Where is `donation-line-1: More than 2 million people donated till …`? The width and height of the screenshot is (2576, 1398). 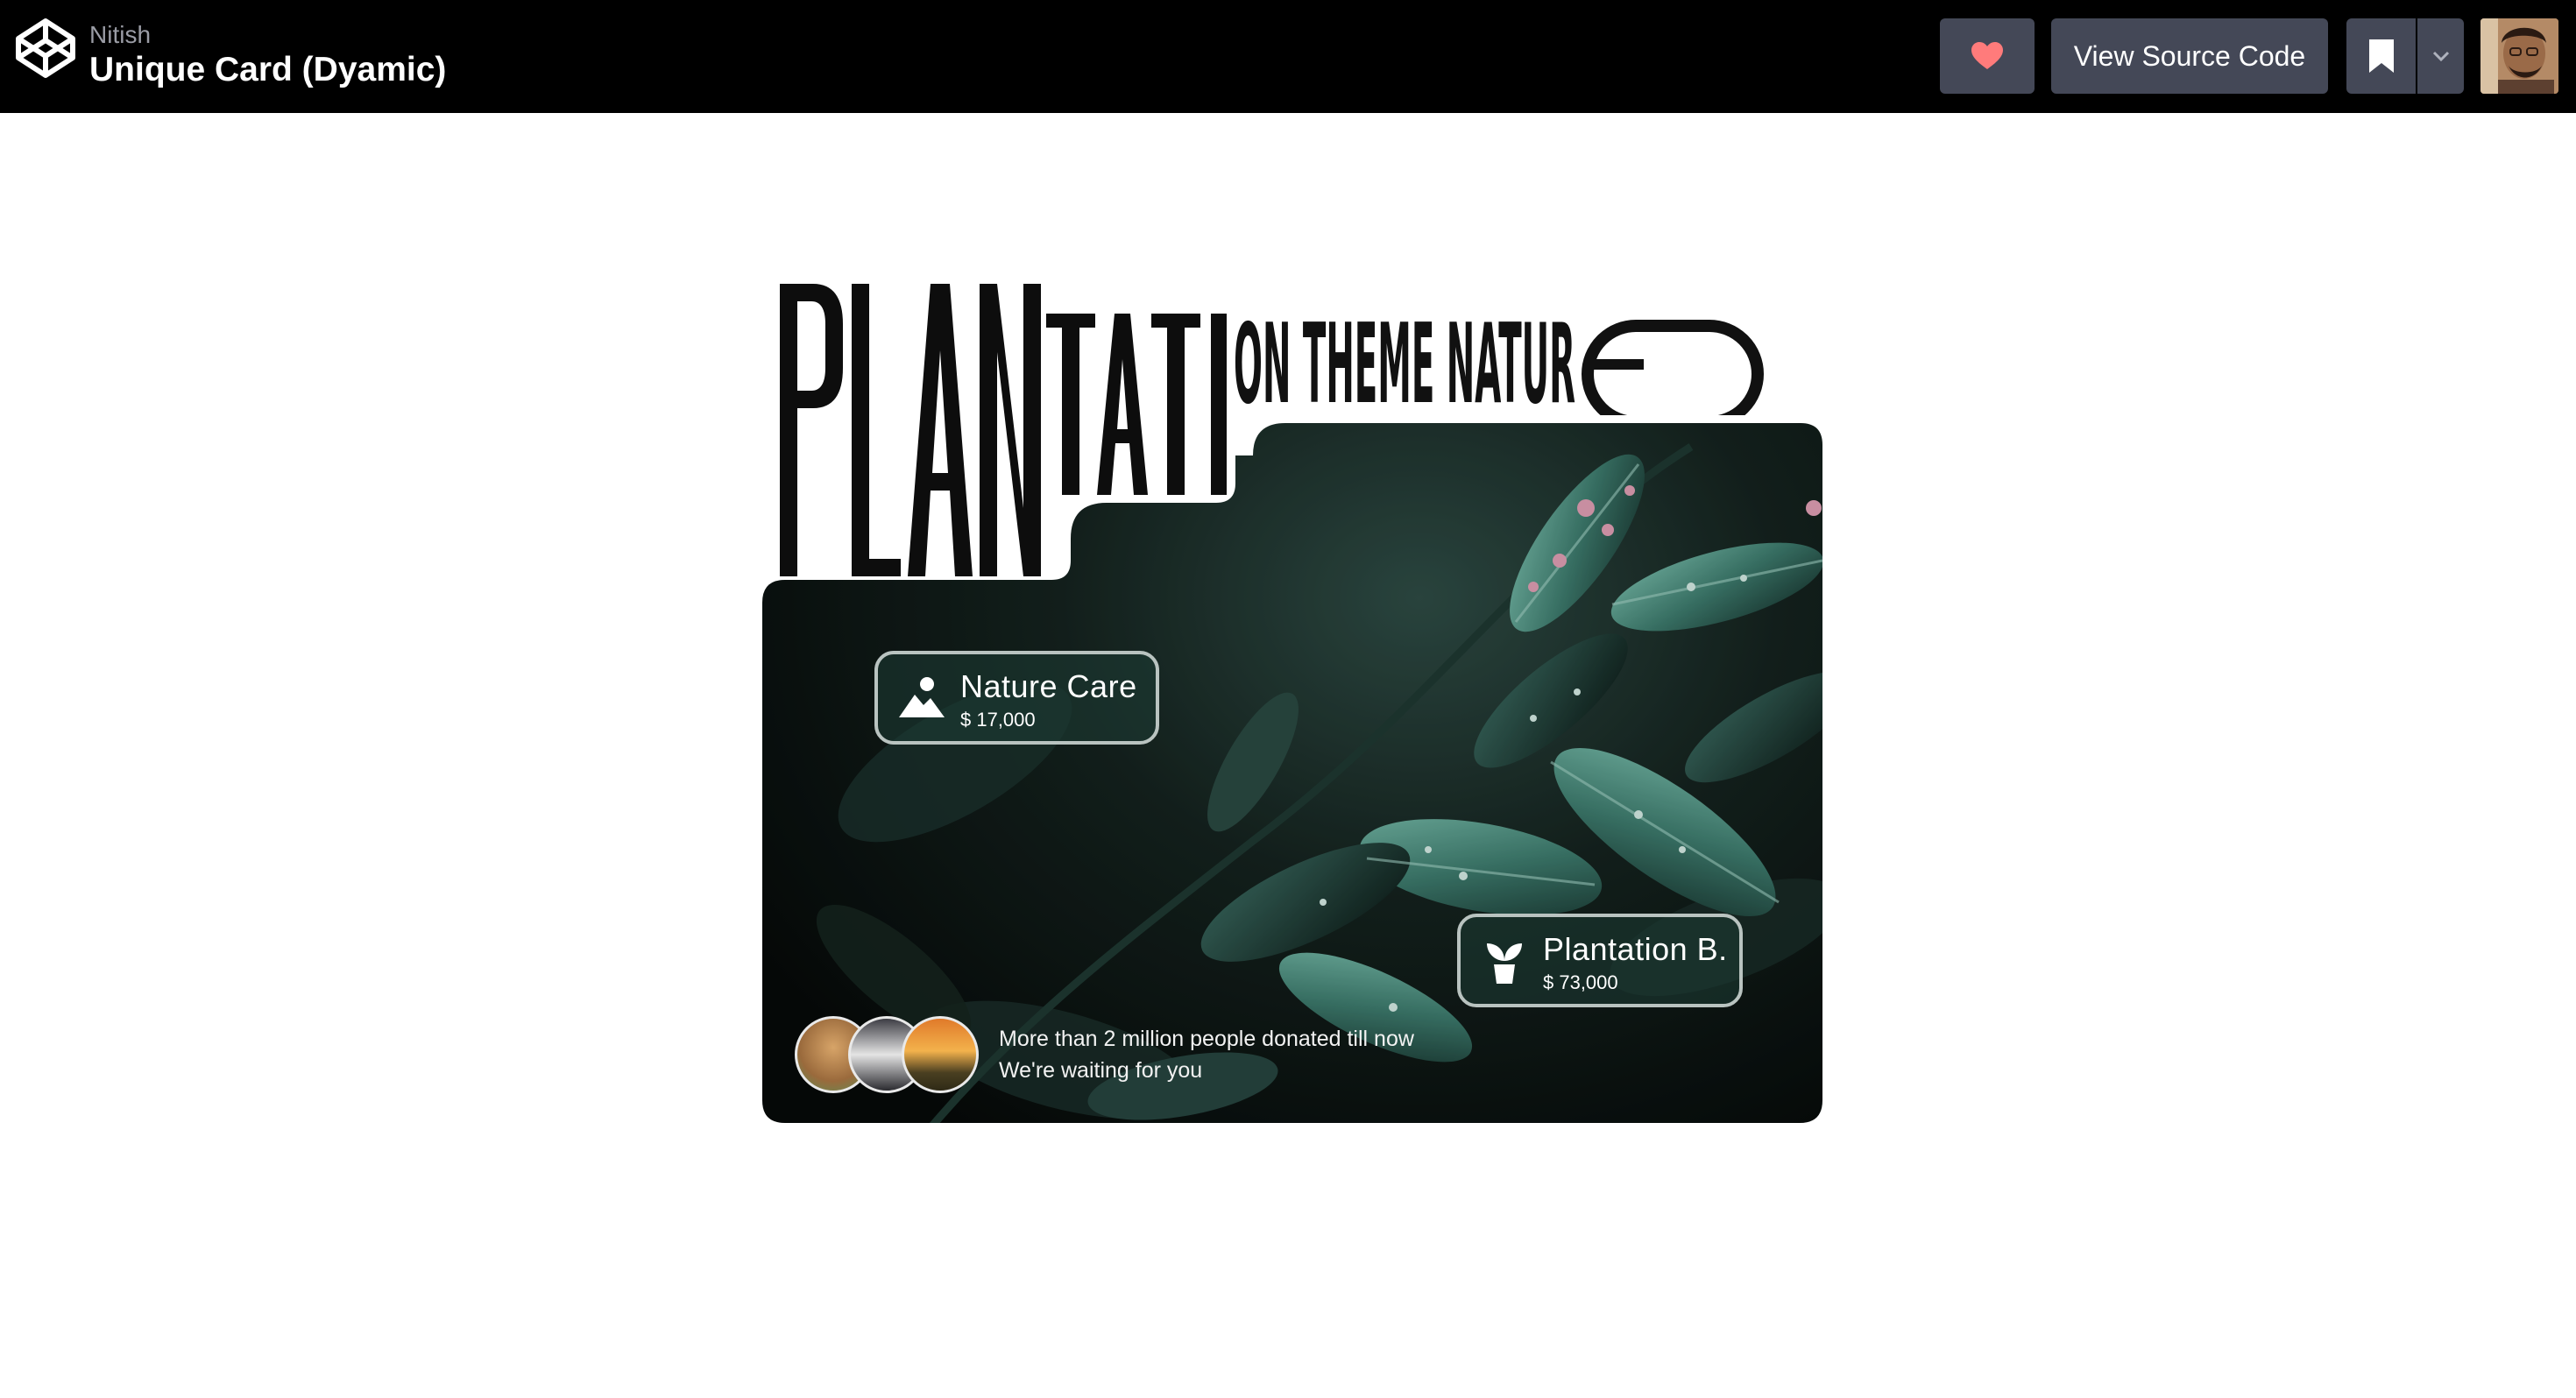
donation-line-1: More than 2 million people donated till … is located at coordinates (1206, 1039).